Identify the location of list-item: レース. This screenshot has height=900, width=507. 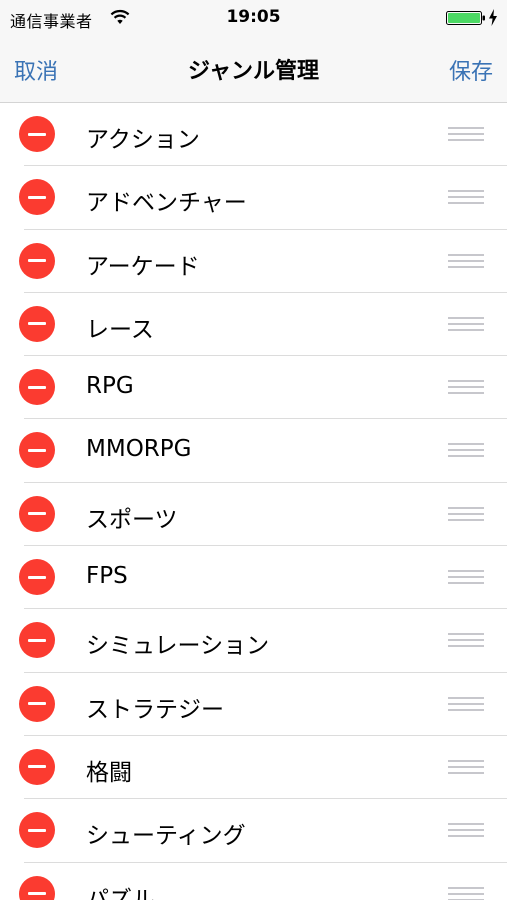
(253, 325).